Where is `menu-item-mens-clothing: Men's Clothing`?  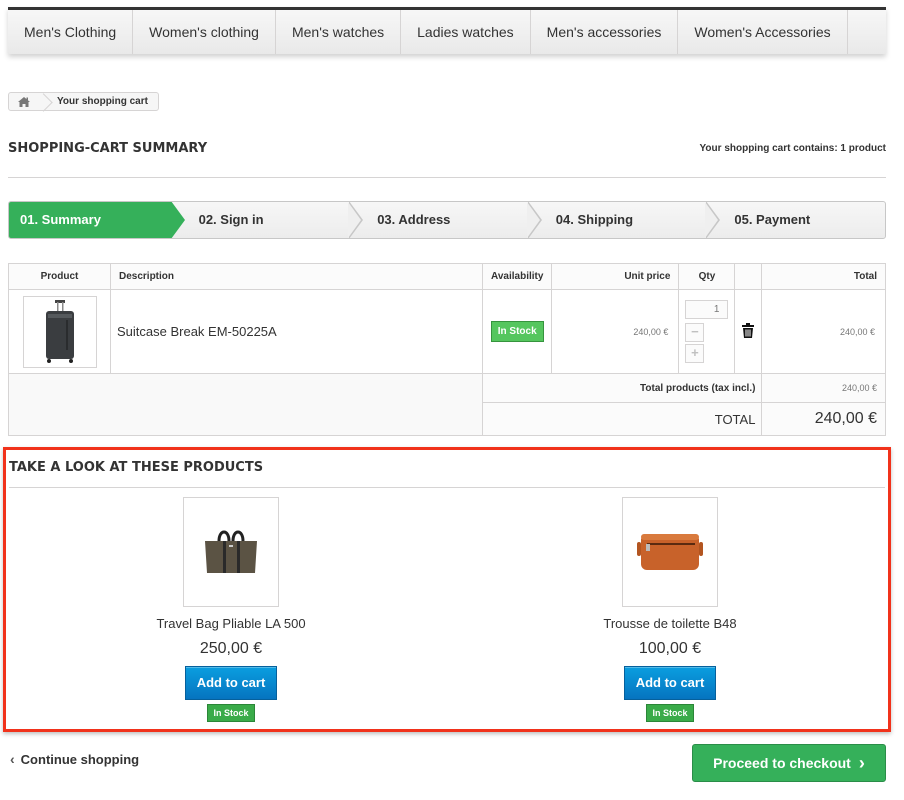 menu-item-mens-clothing: Men's Clothing is located at coordinates (71, 32).